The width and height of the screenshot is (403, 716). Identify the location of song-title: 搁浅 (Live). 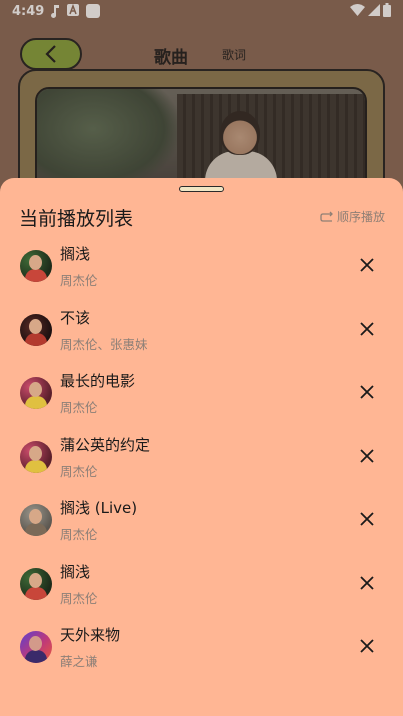
(99, 508).